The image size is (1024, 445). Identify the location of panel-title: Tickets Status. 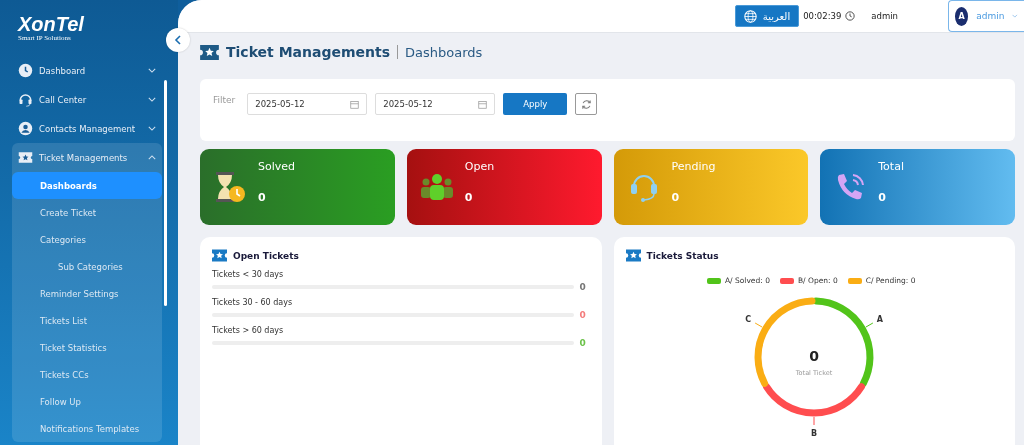
(682, 255).